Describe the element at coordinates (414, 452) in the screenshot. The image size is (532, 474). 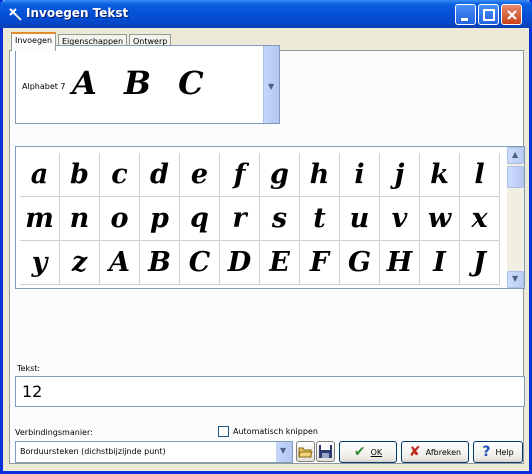
I see `cross-icon: ✘` at that location.